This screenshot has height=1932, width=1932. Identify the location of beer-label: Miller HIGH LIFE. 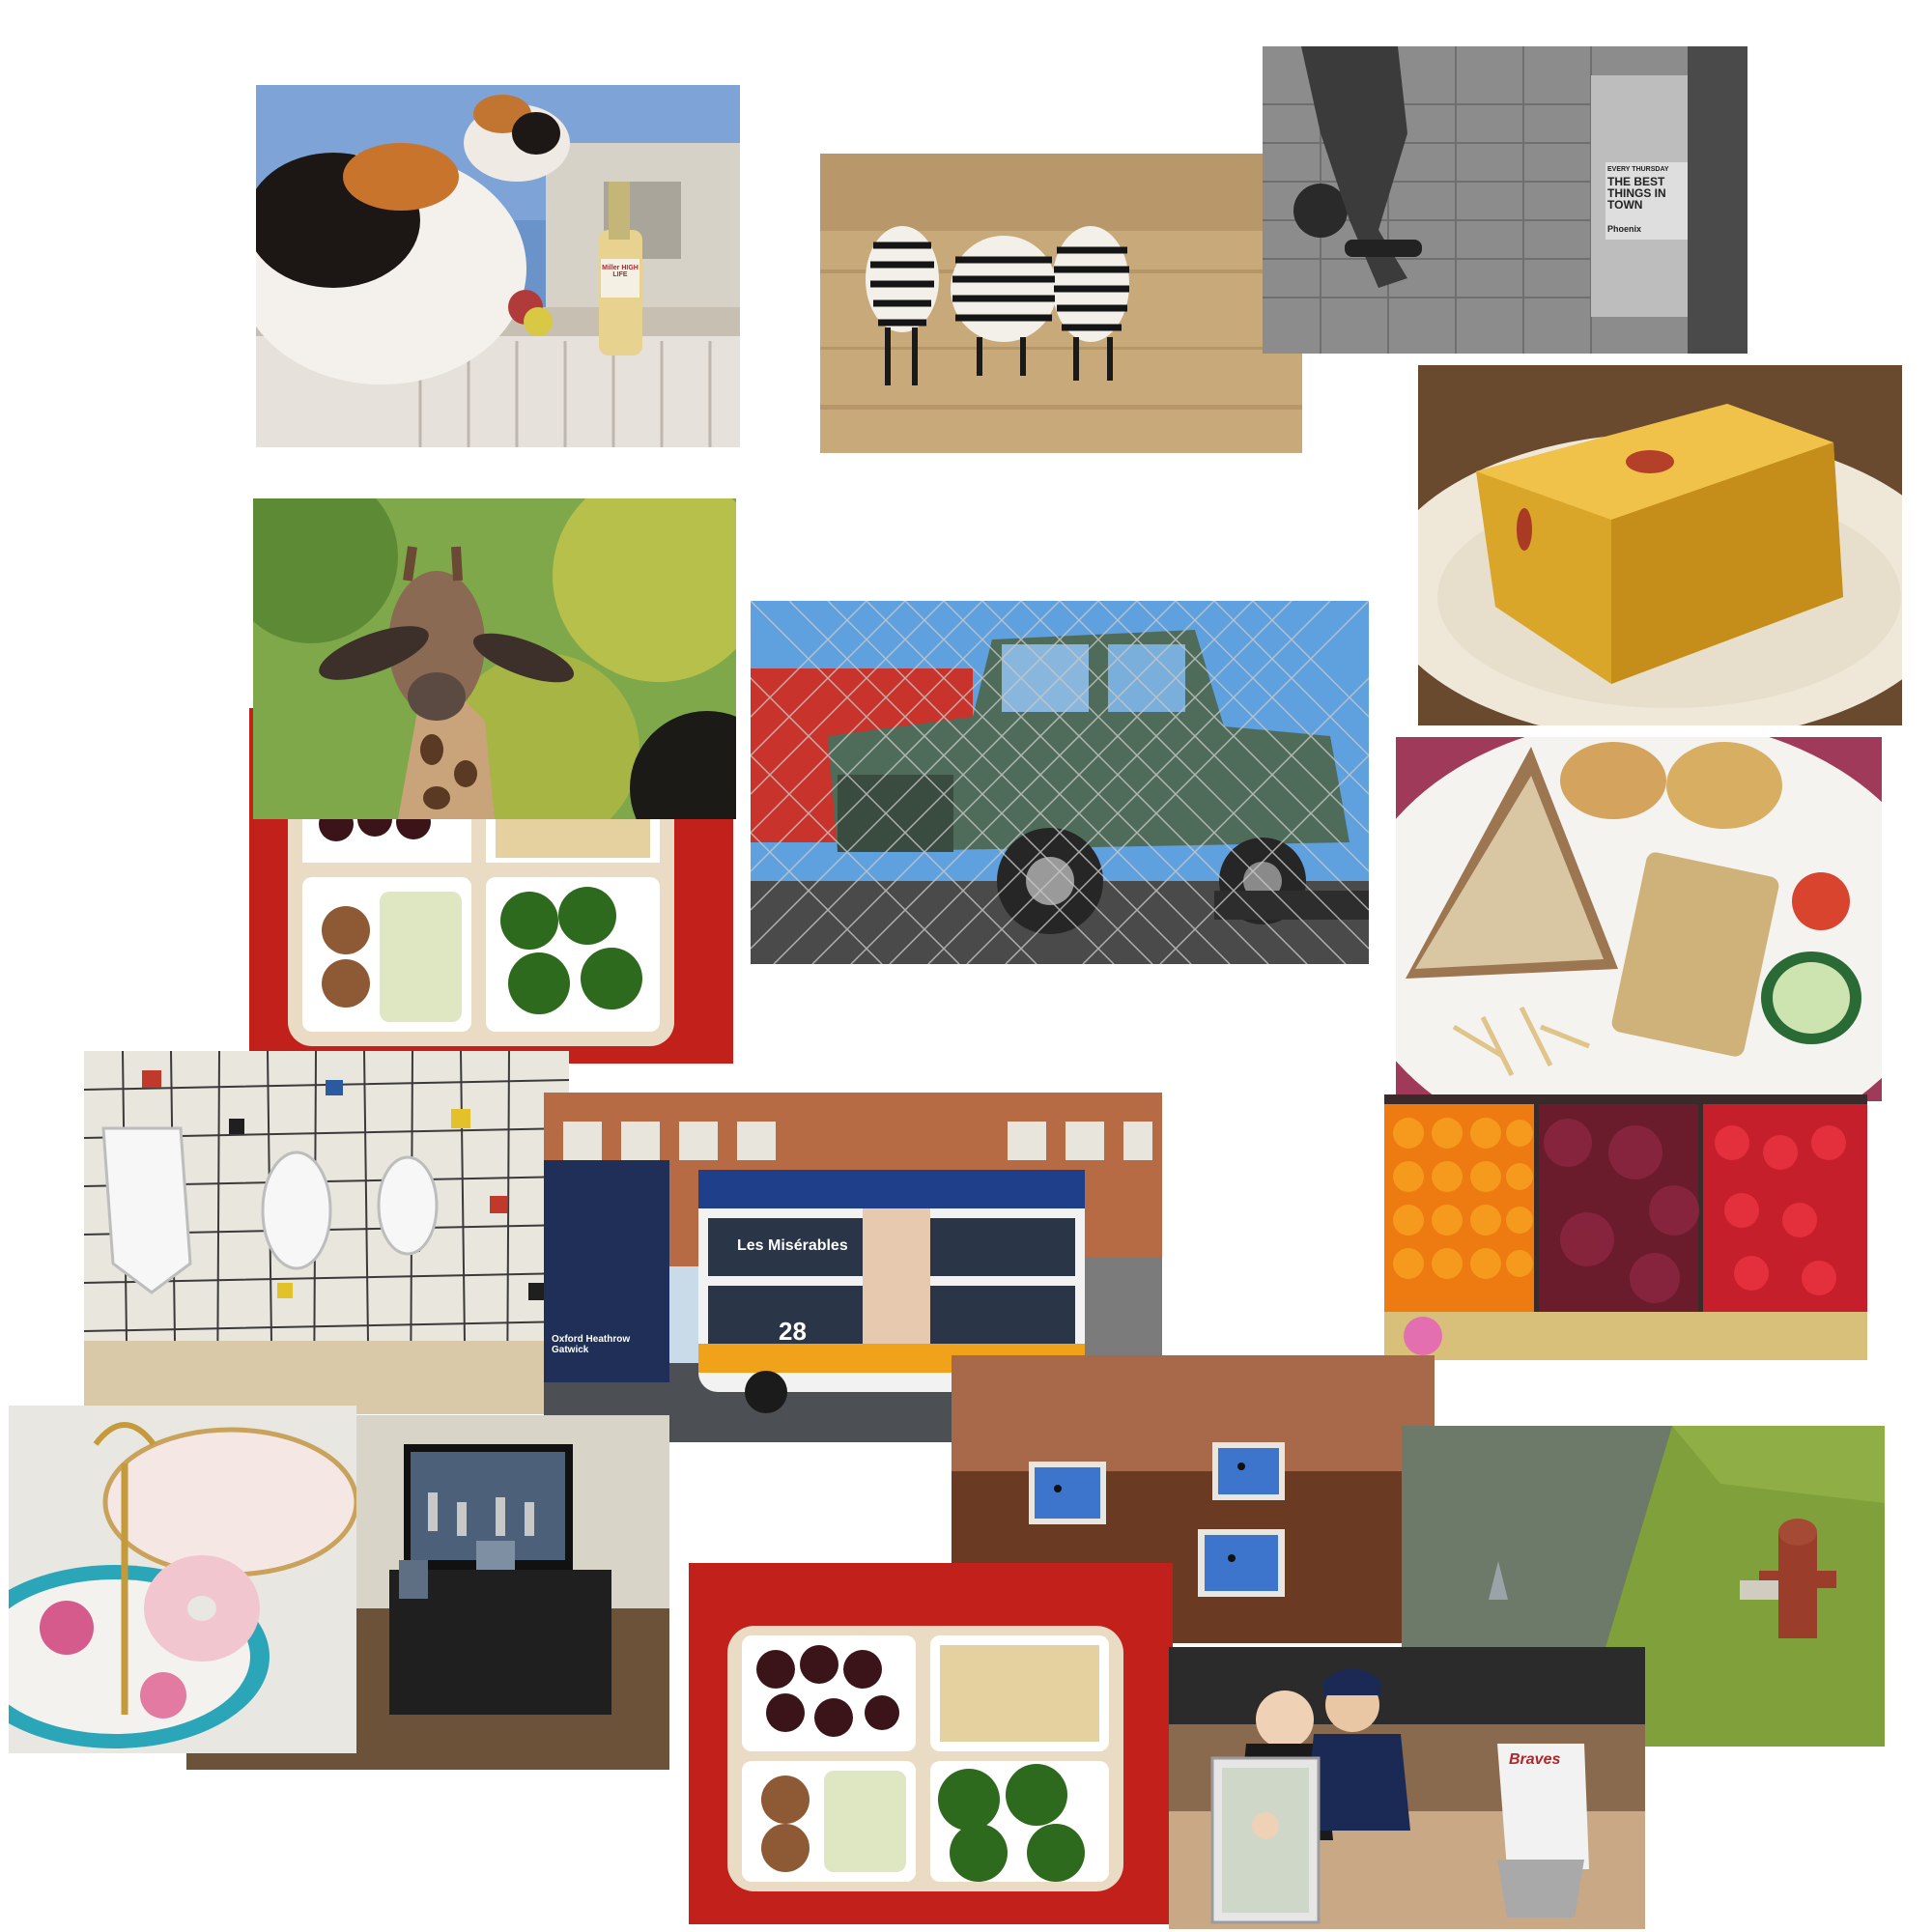
(620, 271).